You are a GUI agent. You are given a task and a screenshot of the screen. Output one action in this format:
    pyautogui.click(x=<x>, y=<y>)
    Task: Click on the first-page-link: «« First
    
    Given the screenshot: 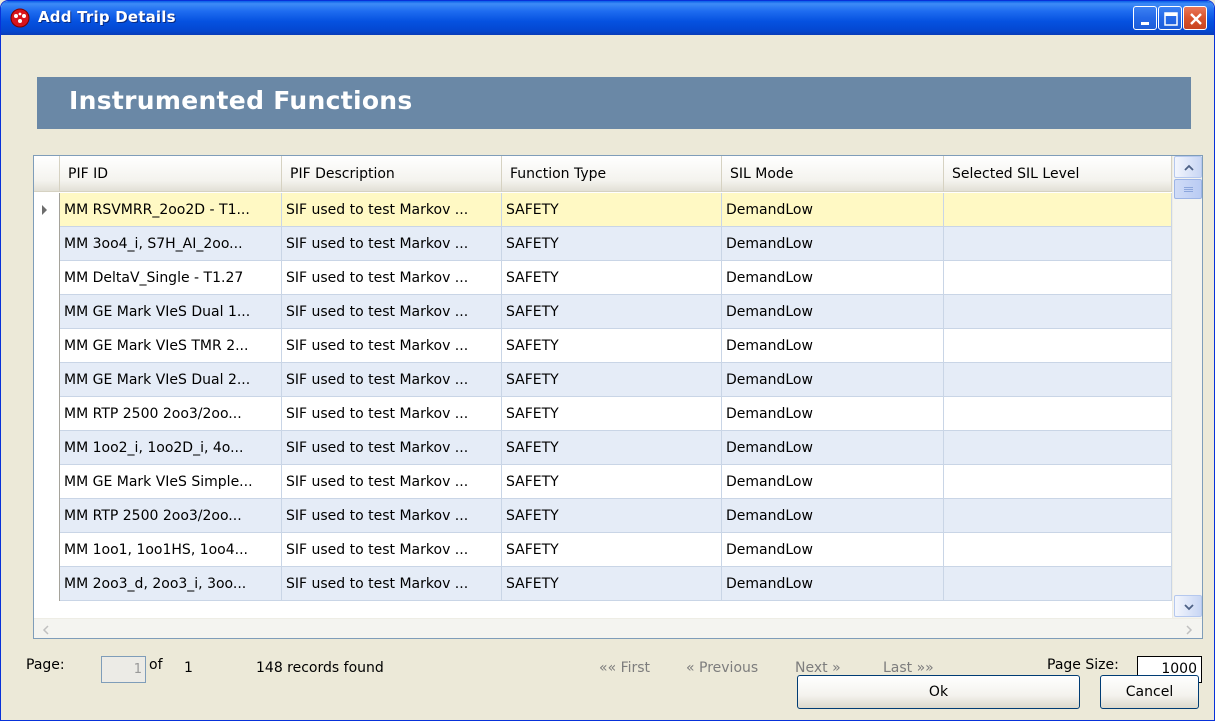 What is the action you would take?
    pyautogui.click(x=624, y=668)
    